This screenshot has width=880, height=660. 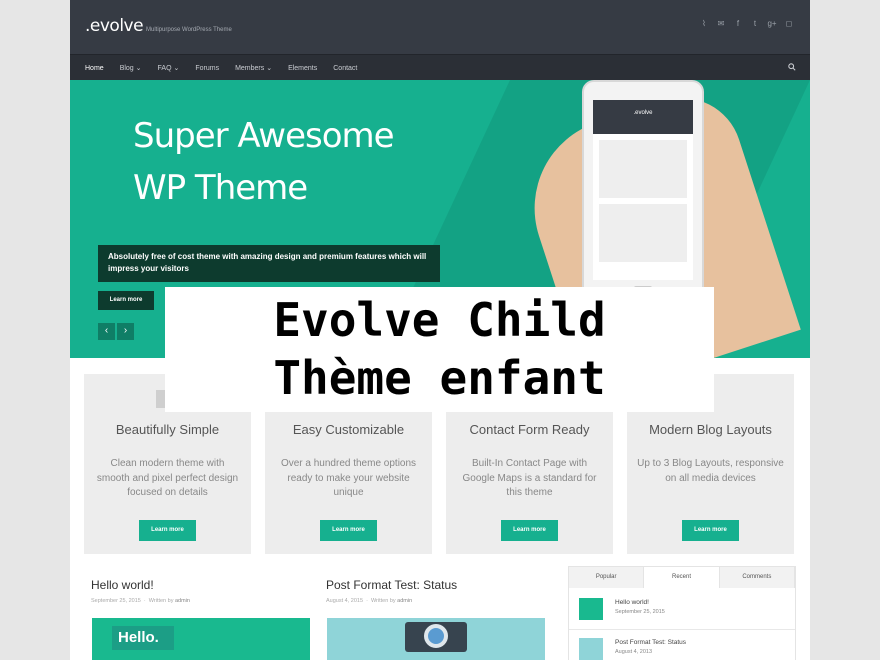 What do you see at coordinates (682, 577) in the screenshot?
I see `tab-recent: Recent` at bounding box center [682, 577].